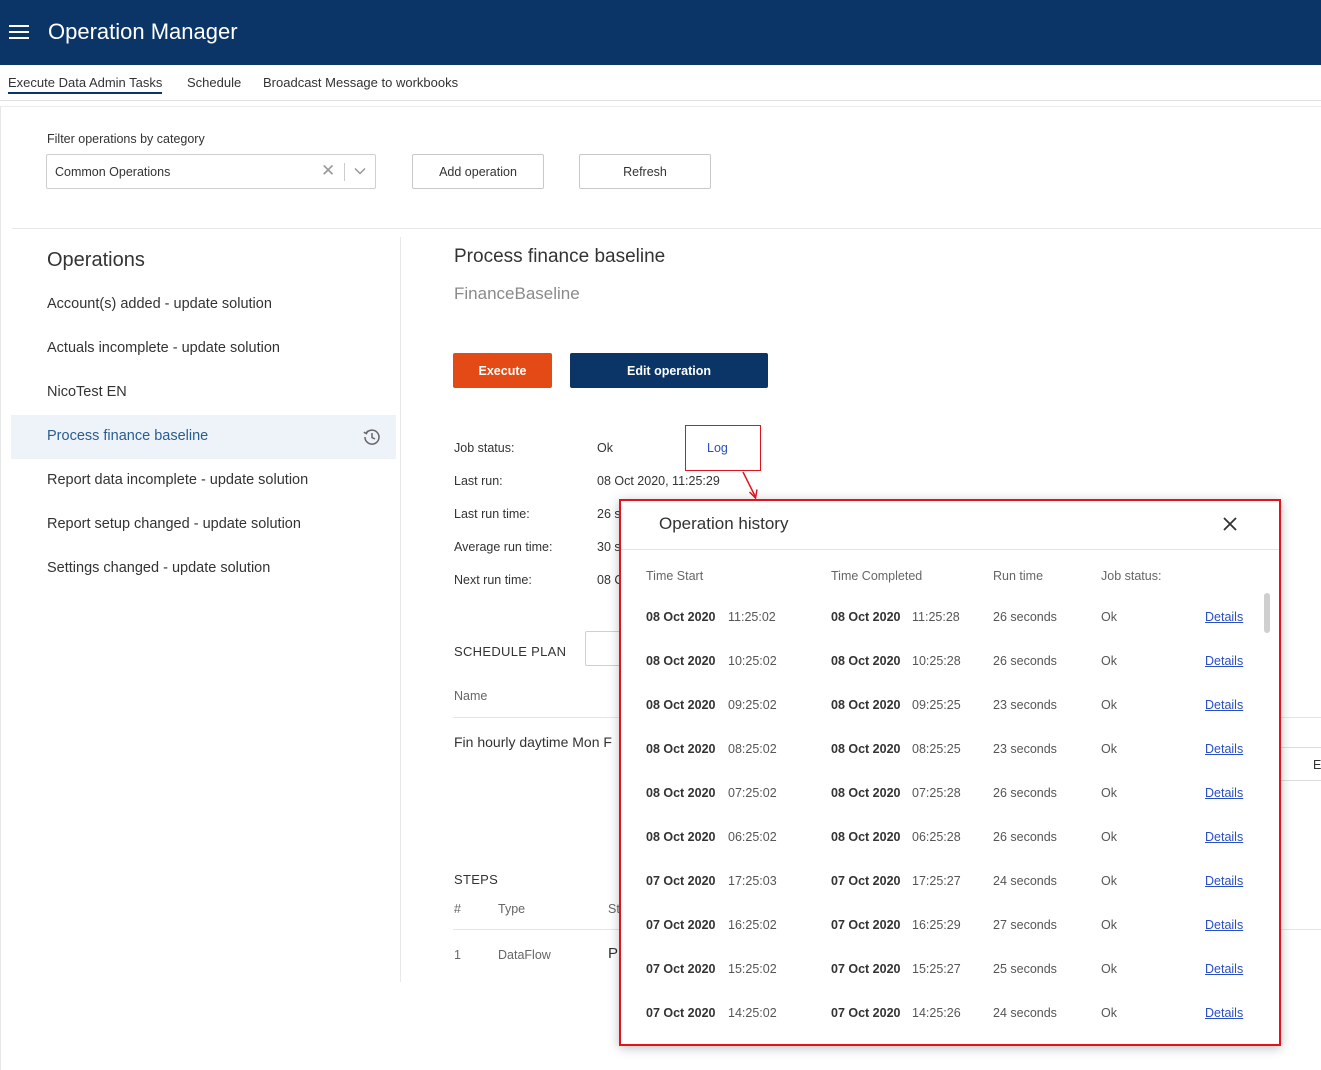 The height and width of the screenshot is (1070, 1321). I want to click on operation-label: Settings changed - update solution, so click(159, 568).